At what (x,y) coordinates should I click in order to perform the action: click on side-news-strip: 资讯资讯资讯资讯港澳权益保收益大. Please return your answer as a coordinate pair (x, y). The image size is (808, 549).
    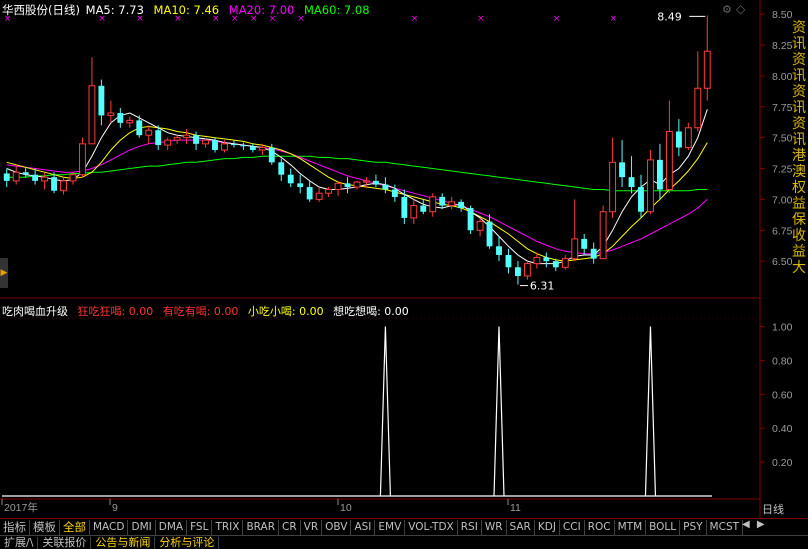
    Looking at the image, I should click on (800, 260).